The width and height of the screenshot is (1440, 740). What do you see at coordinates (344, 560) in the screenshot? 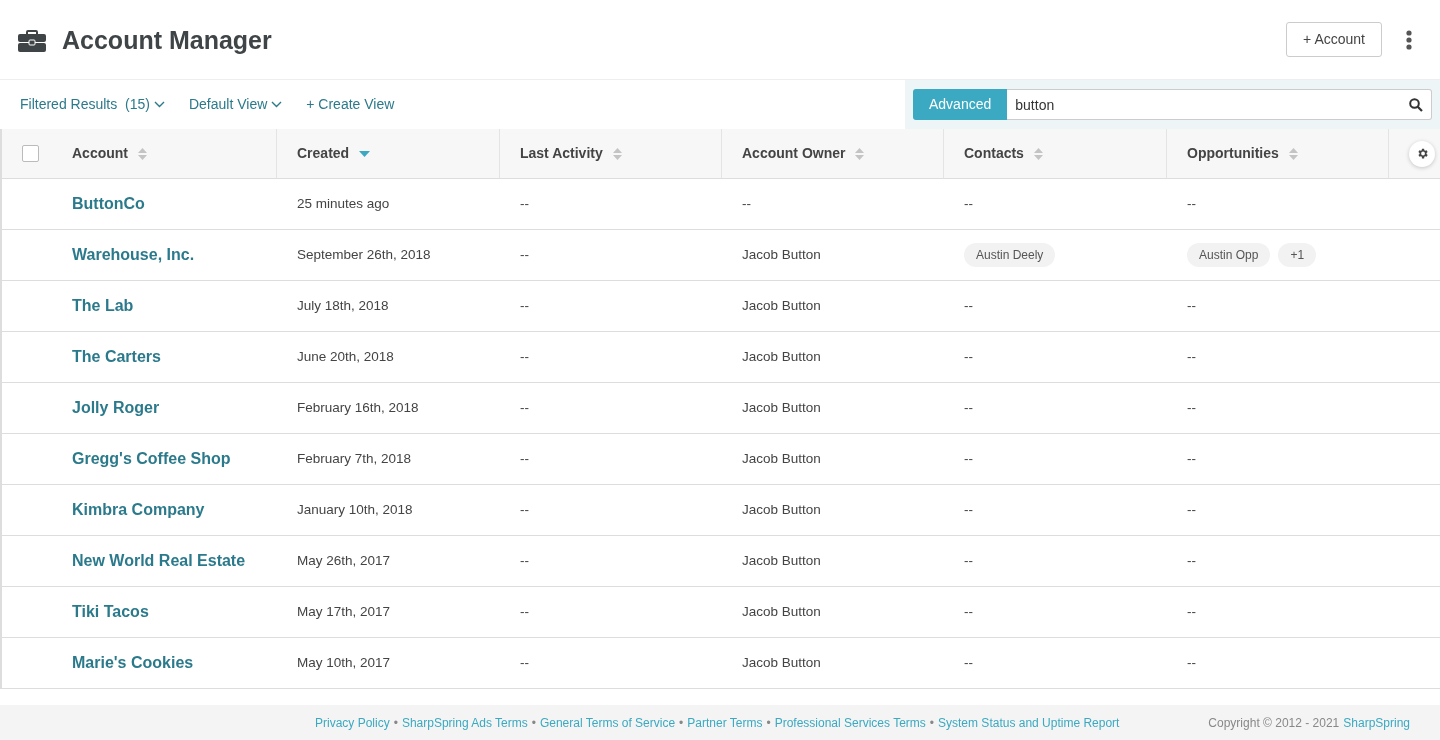
I see `table-cell-text: May 26th, 2017` at bounding box center [344, 560].